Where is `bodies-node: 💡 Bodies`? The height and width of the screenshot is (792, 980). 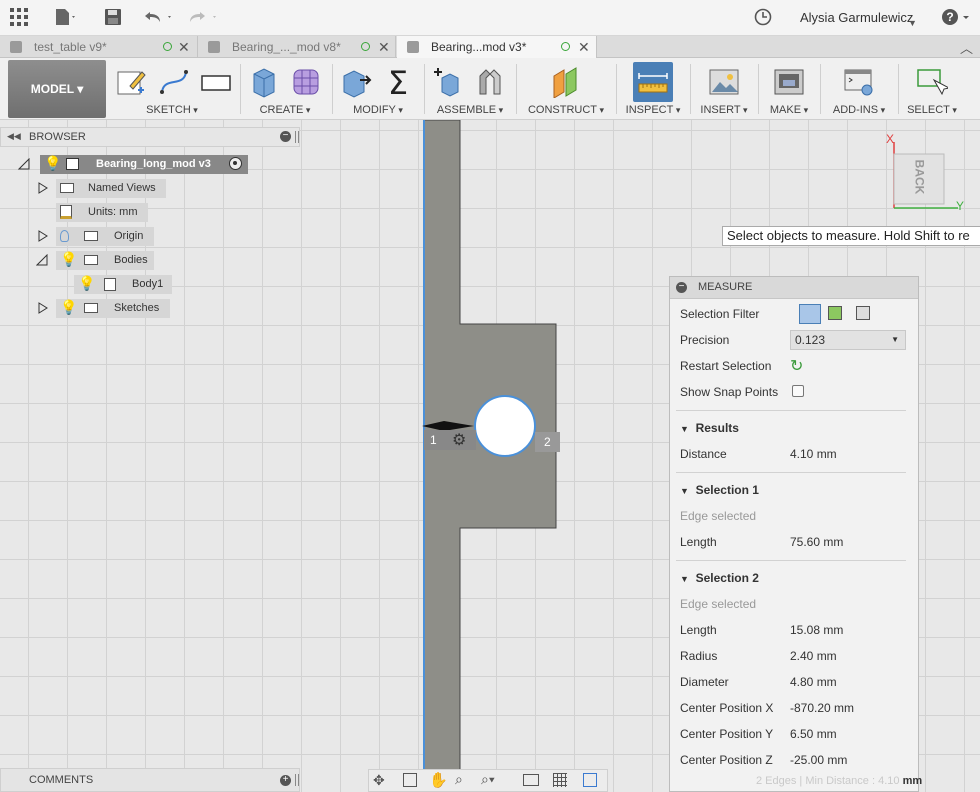 bodies-node: 💡 Bodies is located at coordinates (105, 260).